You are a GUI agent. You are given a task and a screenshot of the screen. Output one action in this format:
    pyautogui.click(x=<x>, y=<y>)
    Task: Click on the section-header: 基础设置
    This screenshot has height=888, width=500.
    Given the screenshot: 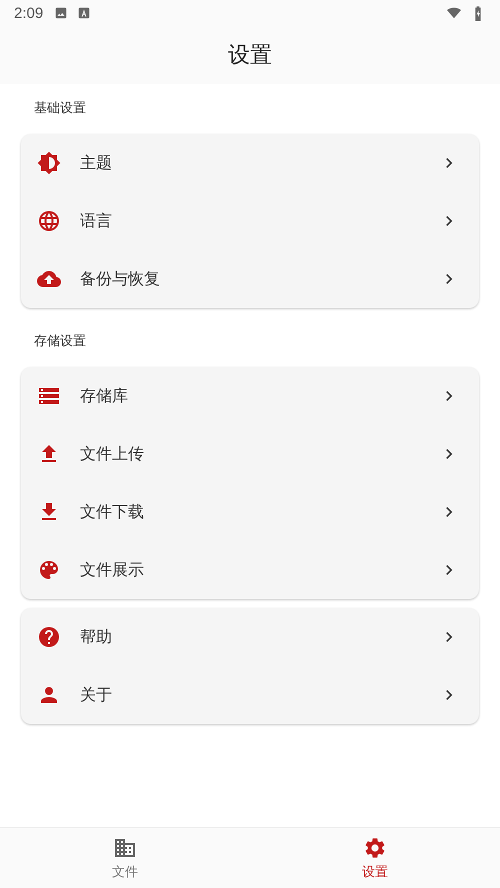 What is the action you would take?
    pyautogui.click(x=60, y=109)
    